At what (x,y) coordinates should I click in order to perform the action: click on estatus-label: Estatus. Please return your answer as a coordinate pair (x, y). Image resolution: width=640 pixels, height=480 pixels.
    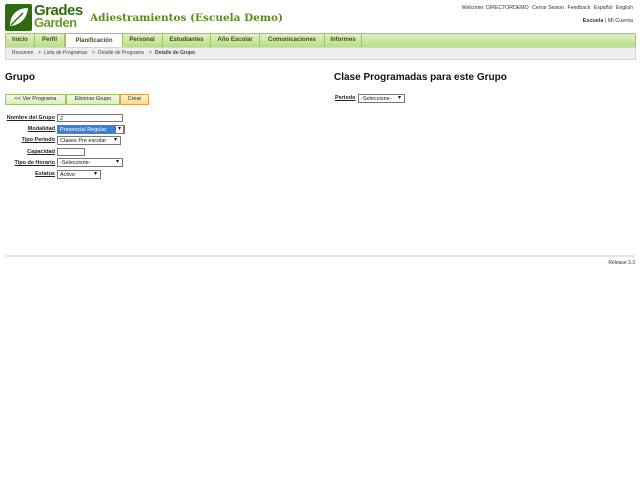
    Looking at the image, I should click on (45, 174).